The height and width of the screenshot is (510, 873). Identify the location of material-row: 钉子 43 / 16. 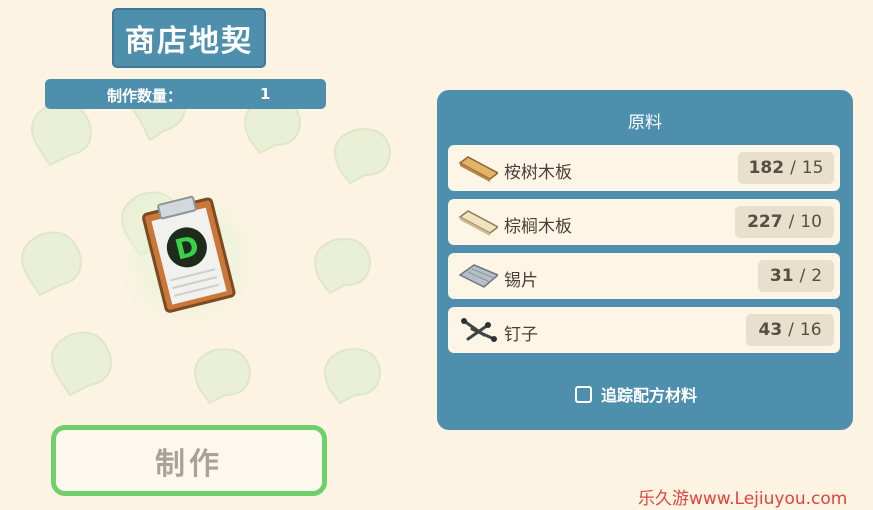
(644, 330).